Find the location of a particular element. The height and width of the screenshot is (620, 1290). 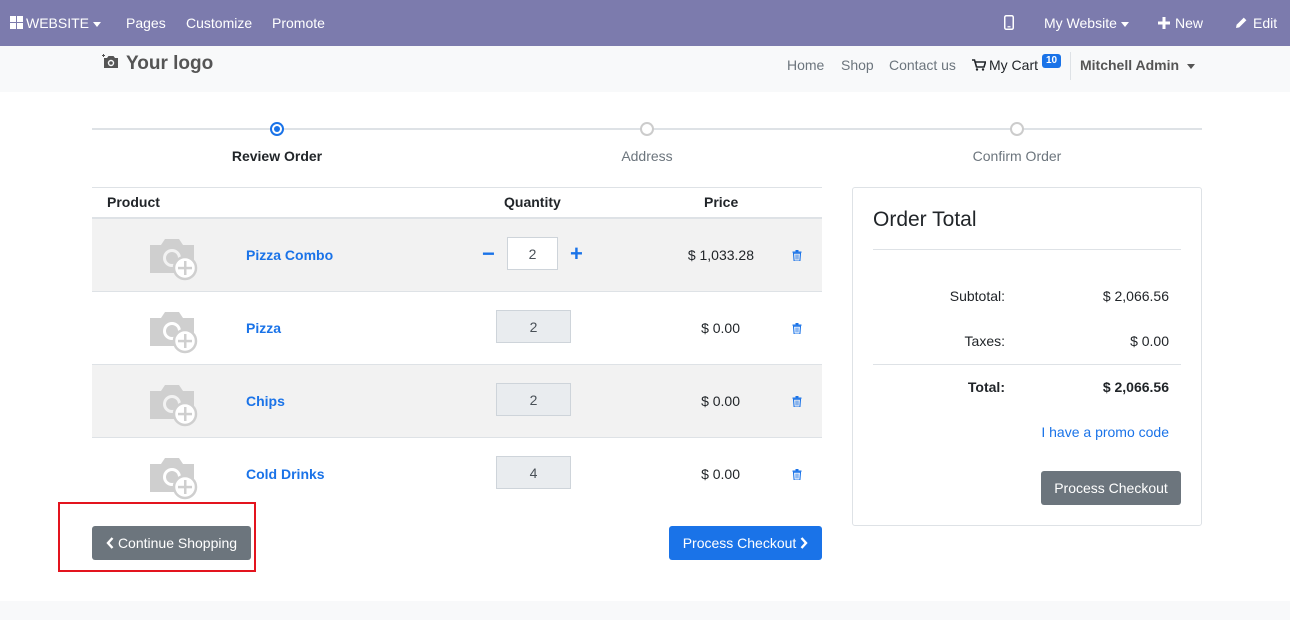

mobile-icon is located at coordinates (1009, 22).